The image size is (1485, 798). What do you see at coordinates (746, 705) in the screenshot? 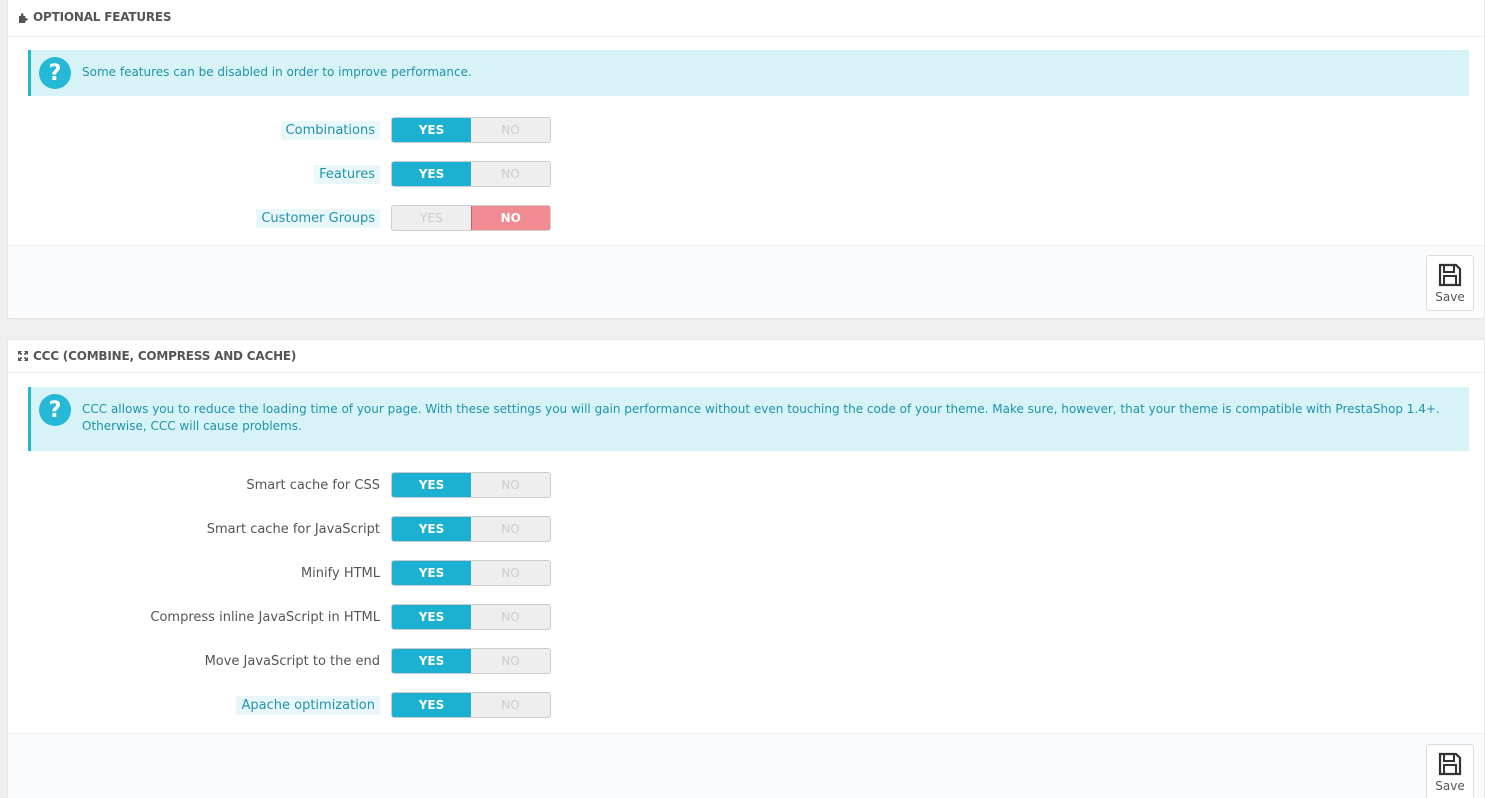
I see `field-row-apache-optimization: Apache optimization YES NO` at bounding box center [746, 705].